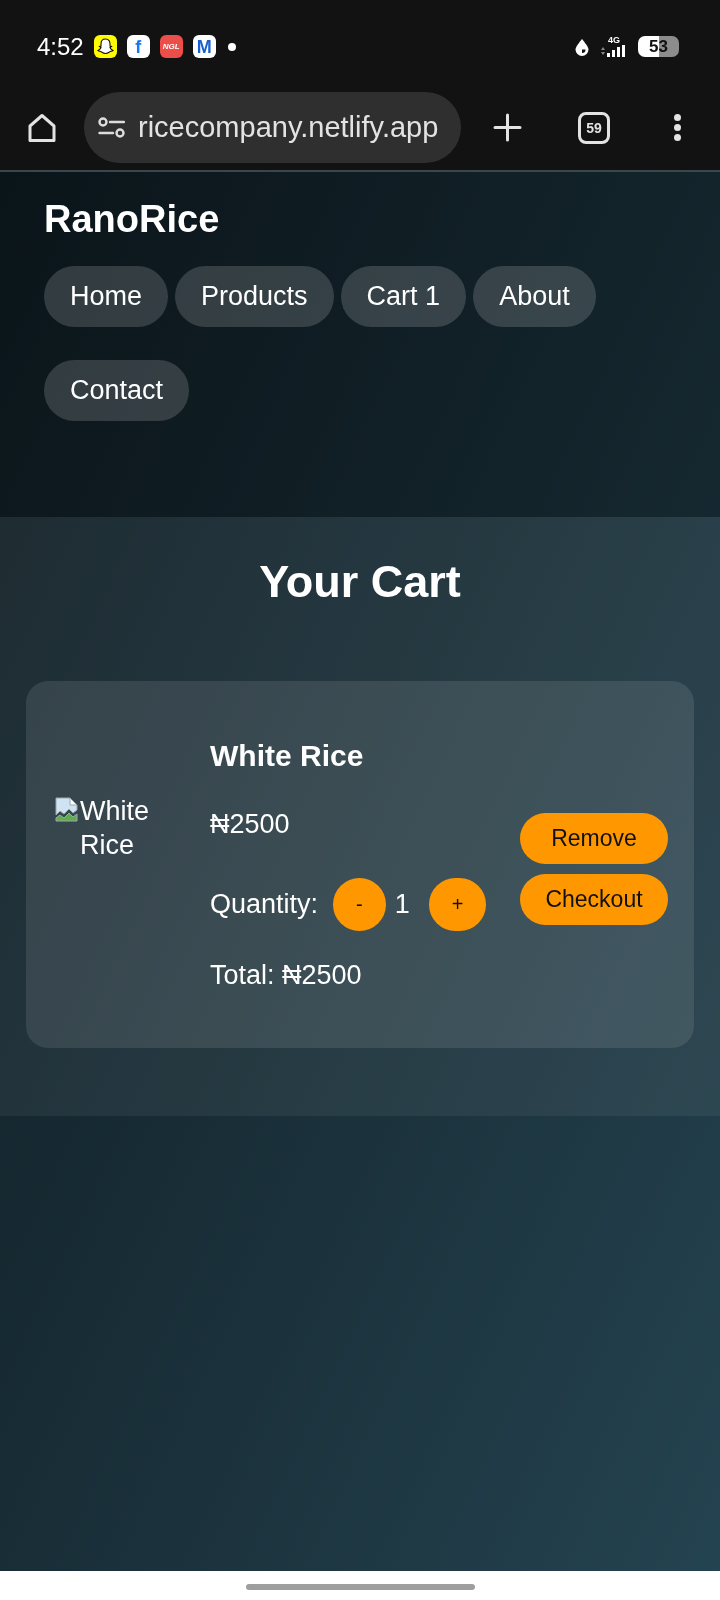 This screenshot has height=1600, width=720. I want to click on network-type-label: 4G, so click(614, 40).